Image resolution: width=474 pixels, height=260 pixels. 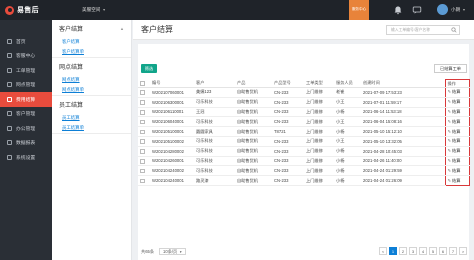 I want to click on sidebar-item: 系统设置, so click(x=26, y=157).